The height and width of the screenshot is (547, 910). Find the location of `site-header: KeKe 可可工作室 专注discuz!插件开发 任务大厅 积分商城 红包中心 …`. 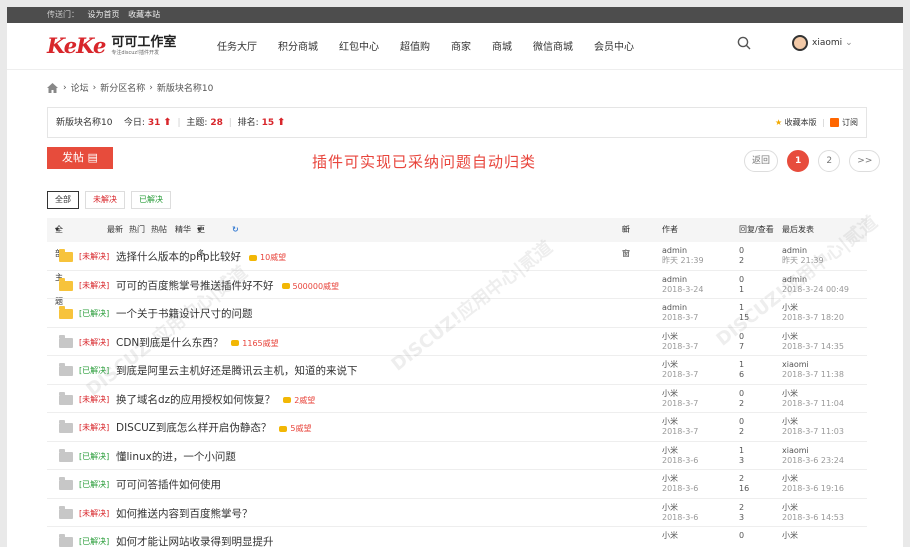

site-header: KeKe 可可工作室 专注discuz!插件开发 任务大厅 积分商城 红包中心 … is located at coordinates (455, 46).